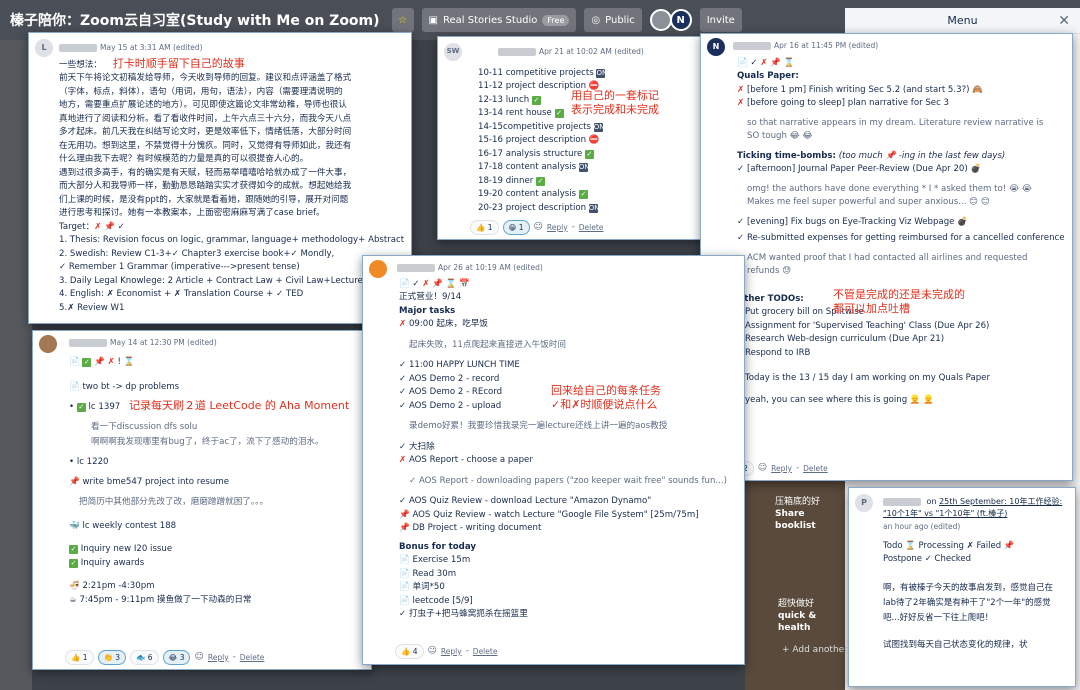 The width and height of the screenshot is (1080, 690). What do you see at coordinates (720, 20) in the screenshot?
I see `invite-button: Invite` at bounding box center [720, 20].